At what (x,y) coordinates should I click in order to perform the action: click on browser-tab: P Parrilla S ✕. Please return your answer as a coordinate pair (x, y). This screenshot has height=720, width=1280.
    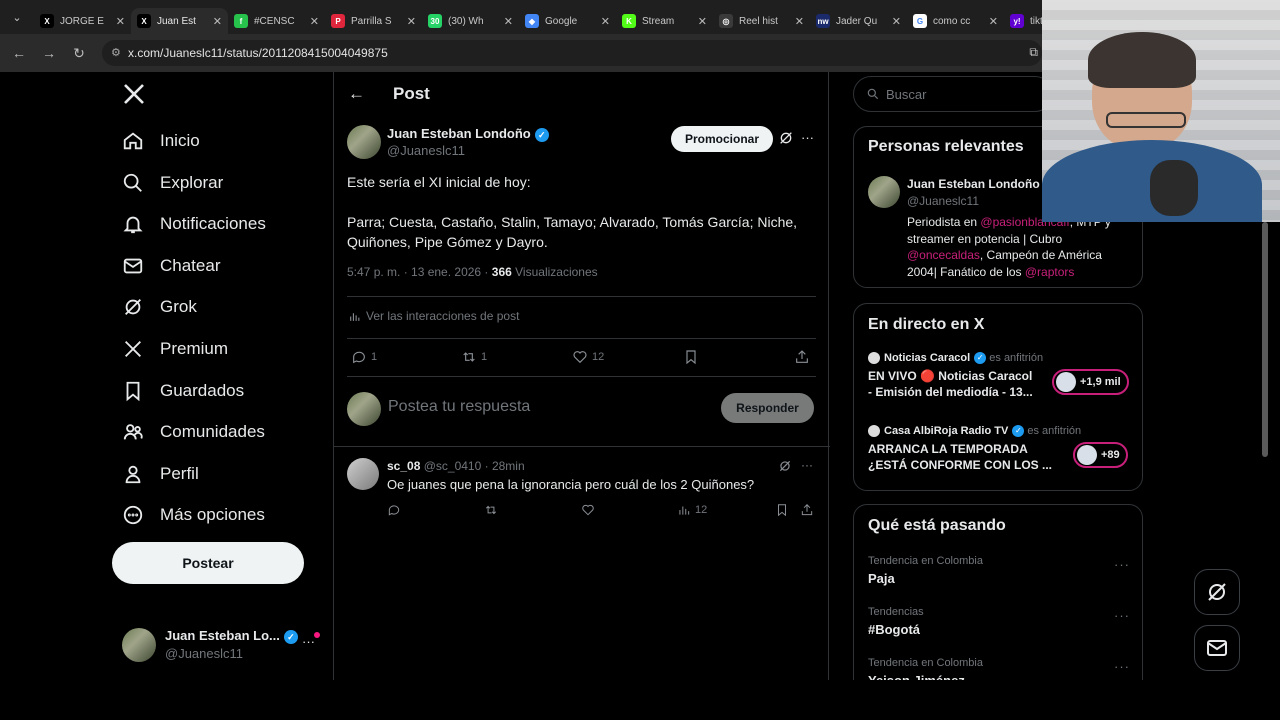
    Looking at the image, I should click on (373, 21).